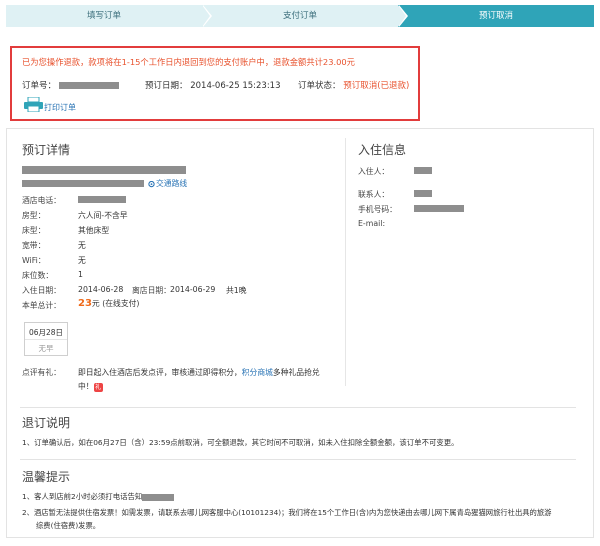 This screenshot has width=600, height=546. I want to click on print-order-link: 打印订单, so click(60, 107).